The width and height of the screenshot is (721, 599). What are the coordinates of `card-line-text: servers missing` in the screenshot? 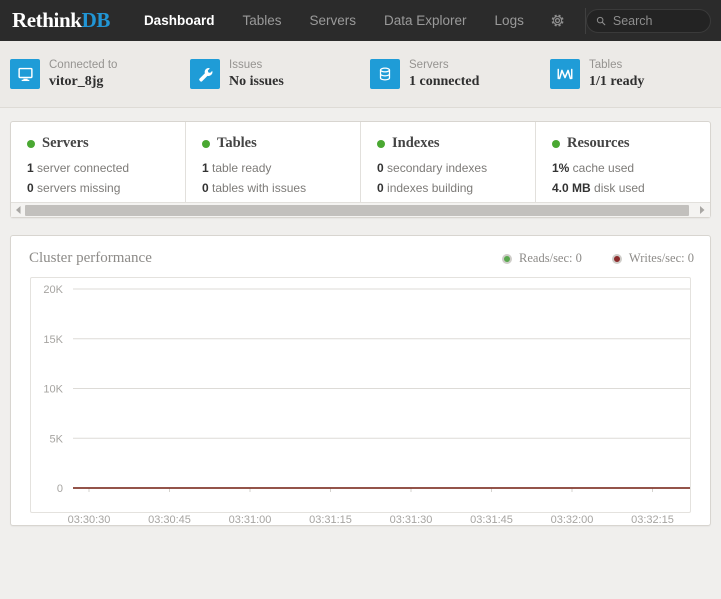 It's located at (77, 187).